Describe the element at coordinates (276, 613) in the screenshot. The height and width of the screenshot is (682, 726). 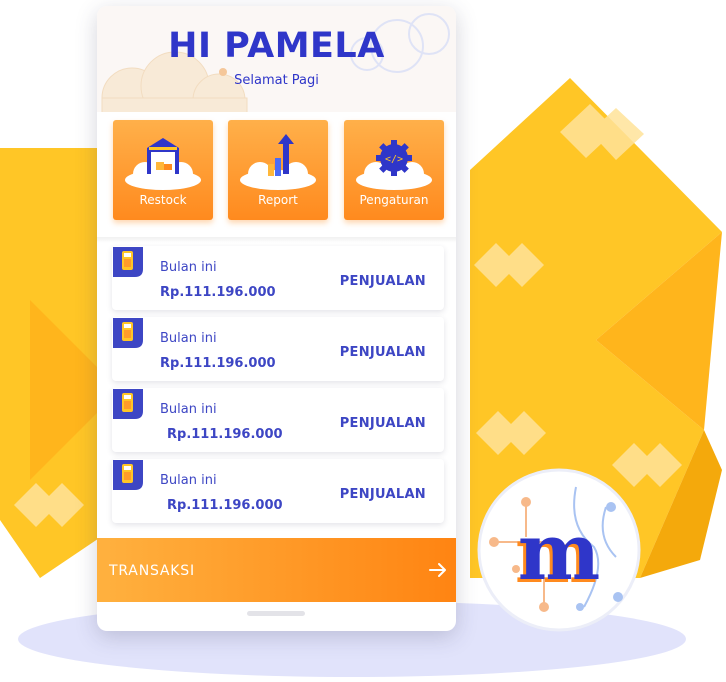
I see `home-indicator` at that location.